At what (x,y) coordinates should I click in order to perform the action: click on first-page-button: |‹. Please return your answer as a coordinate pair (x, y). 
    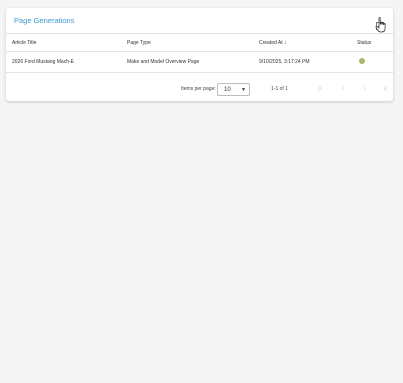
    Looking at the image, I should click on (320, 89).